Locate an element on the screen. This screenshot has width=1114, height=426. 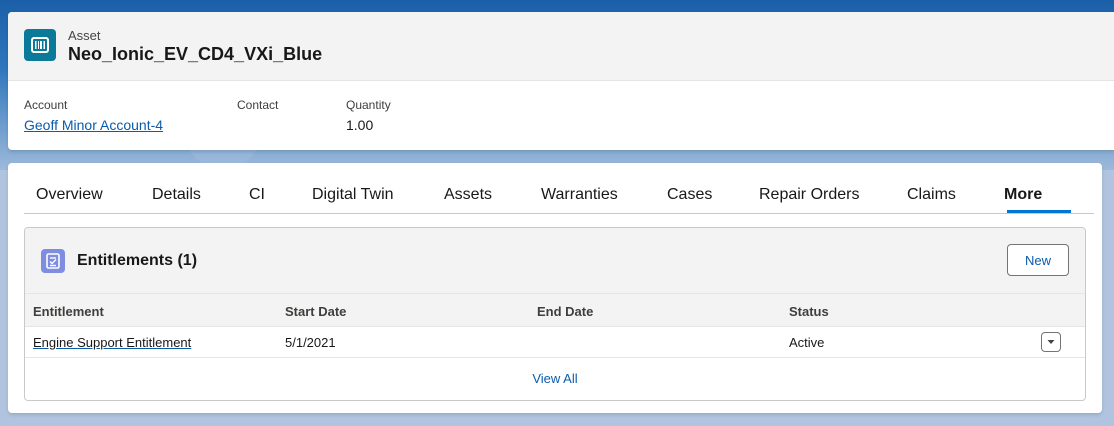
quantity-label: Quantity is located at coordinates (368, 105).